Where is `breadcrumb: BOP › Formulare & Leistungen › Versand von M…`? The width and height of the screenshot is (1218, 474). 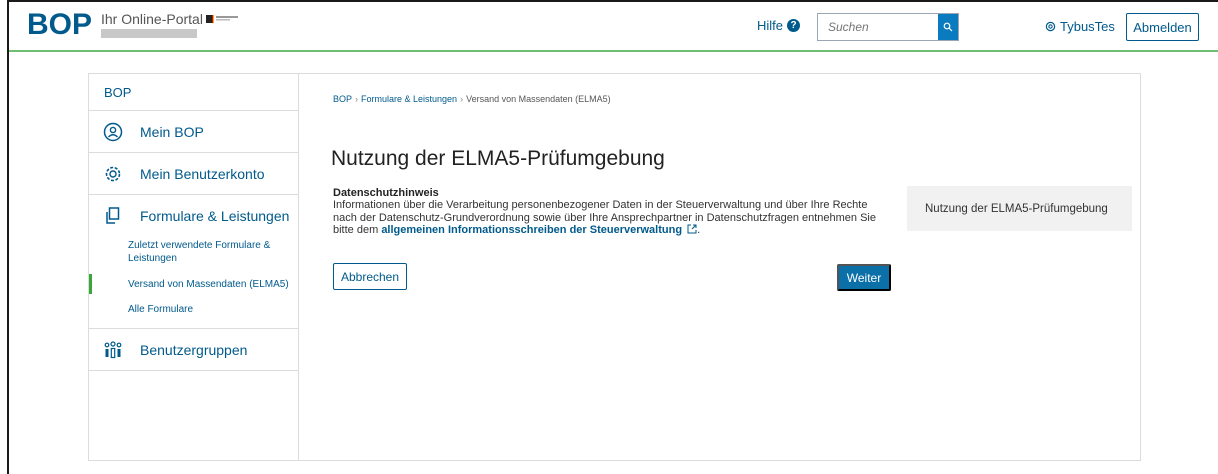
breadcrumb: BOP › Formulare & Leistungen › Versand von M… is located at coordinates (472, 99).